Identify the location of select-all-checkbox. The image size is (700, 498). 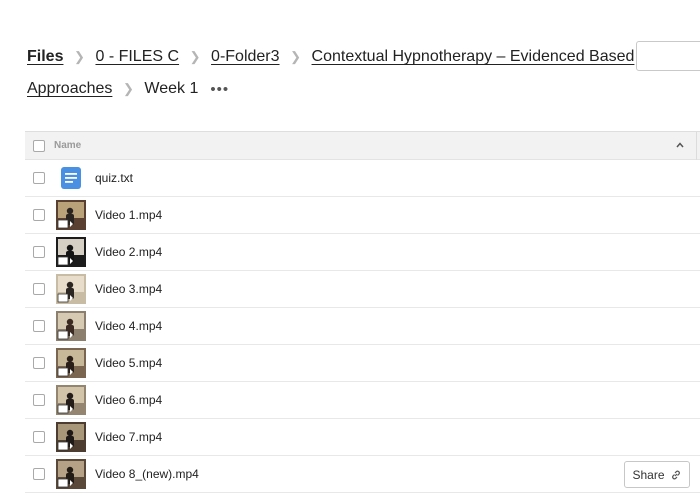
(39, 146).